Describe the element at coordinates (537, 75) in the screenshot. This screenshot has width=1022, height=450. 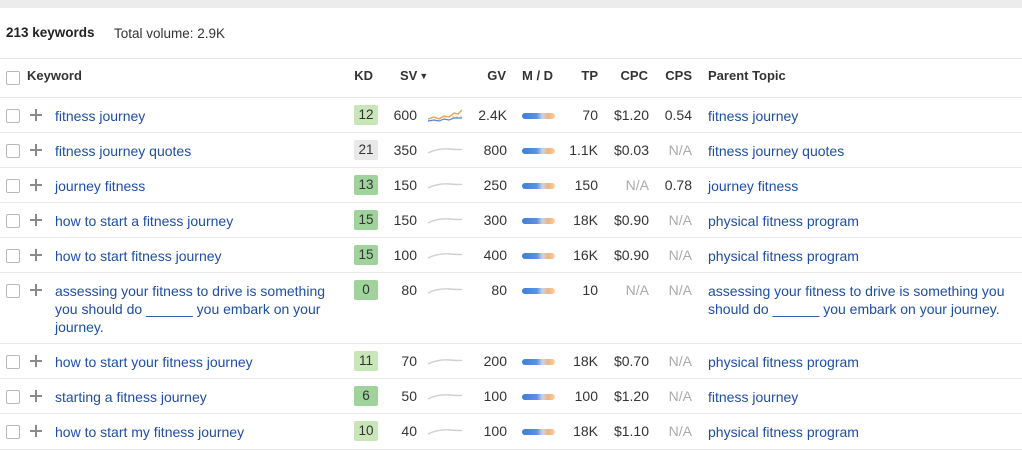
I see `column-md: M / D` at that location.